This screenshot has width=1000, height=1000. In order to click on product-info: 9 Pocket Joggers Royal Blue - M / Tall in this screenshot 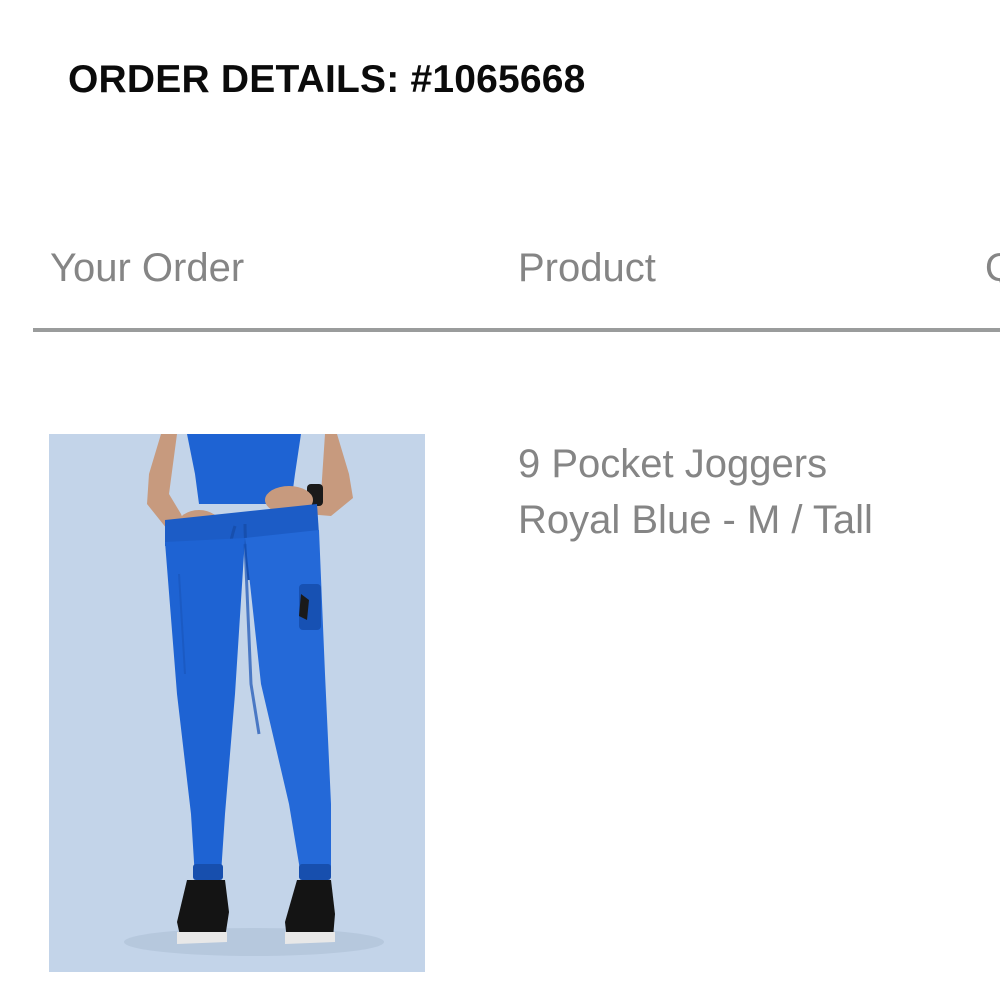, I will do `click(695, 492)`.